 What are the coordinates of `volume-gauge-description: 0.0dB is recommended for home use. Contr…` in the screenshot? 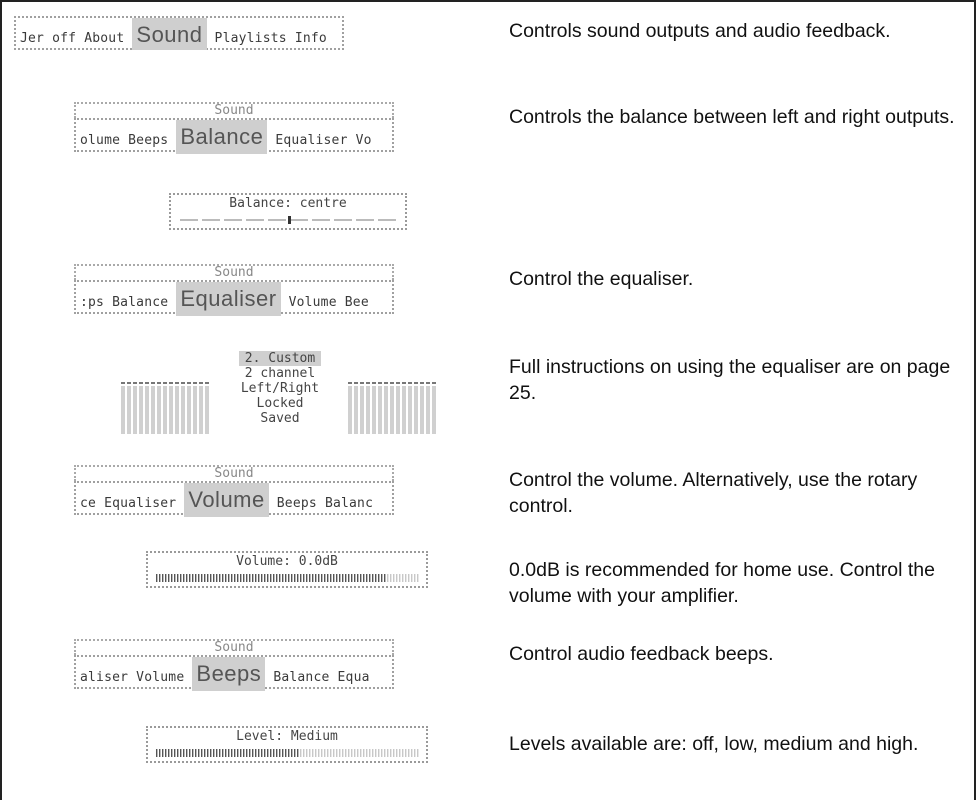 It's located at (722, 583).